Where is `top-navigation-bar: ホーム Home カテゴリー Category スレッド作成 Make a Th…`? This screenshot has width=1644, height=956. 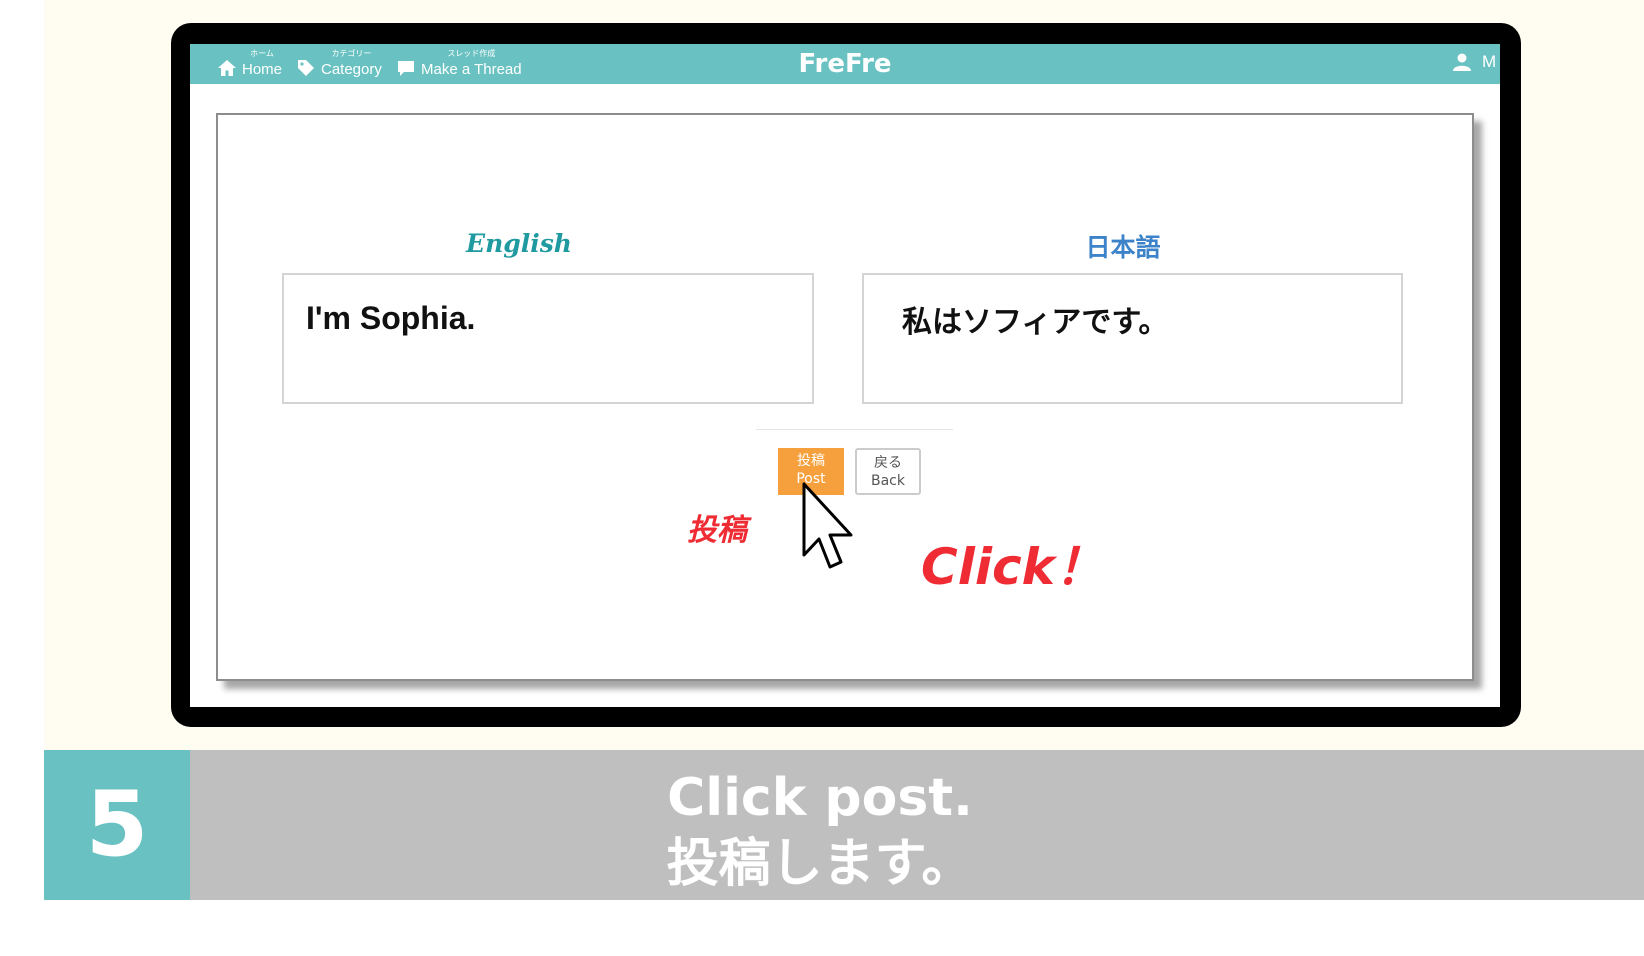
top-navigation-bar: ホーム Home カテゴリー Category スレッド作成 Make a Th… is located at coordinates (845, 64).